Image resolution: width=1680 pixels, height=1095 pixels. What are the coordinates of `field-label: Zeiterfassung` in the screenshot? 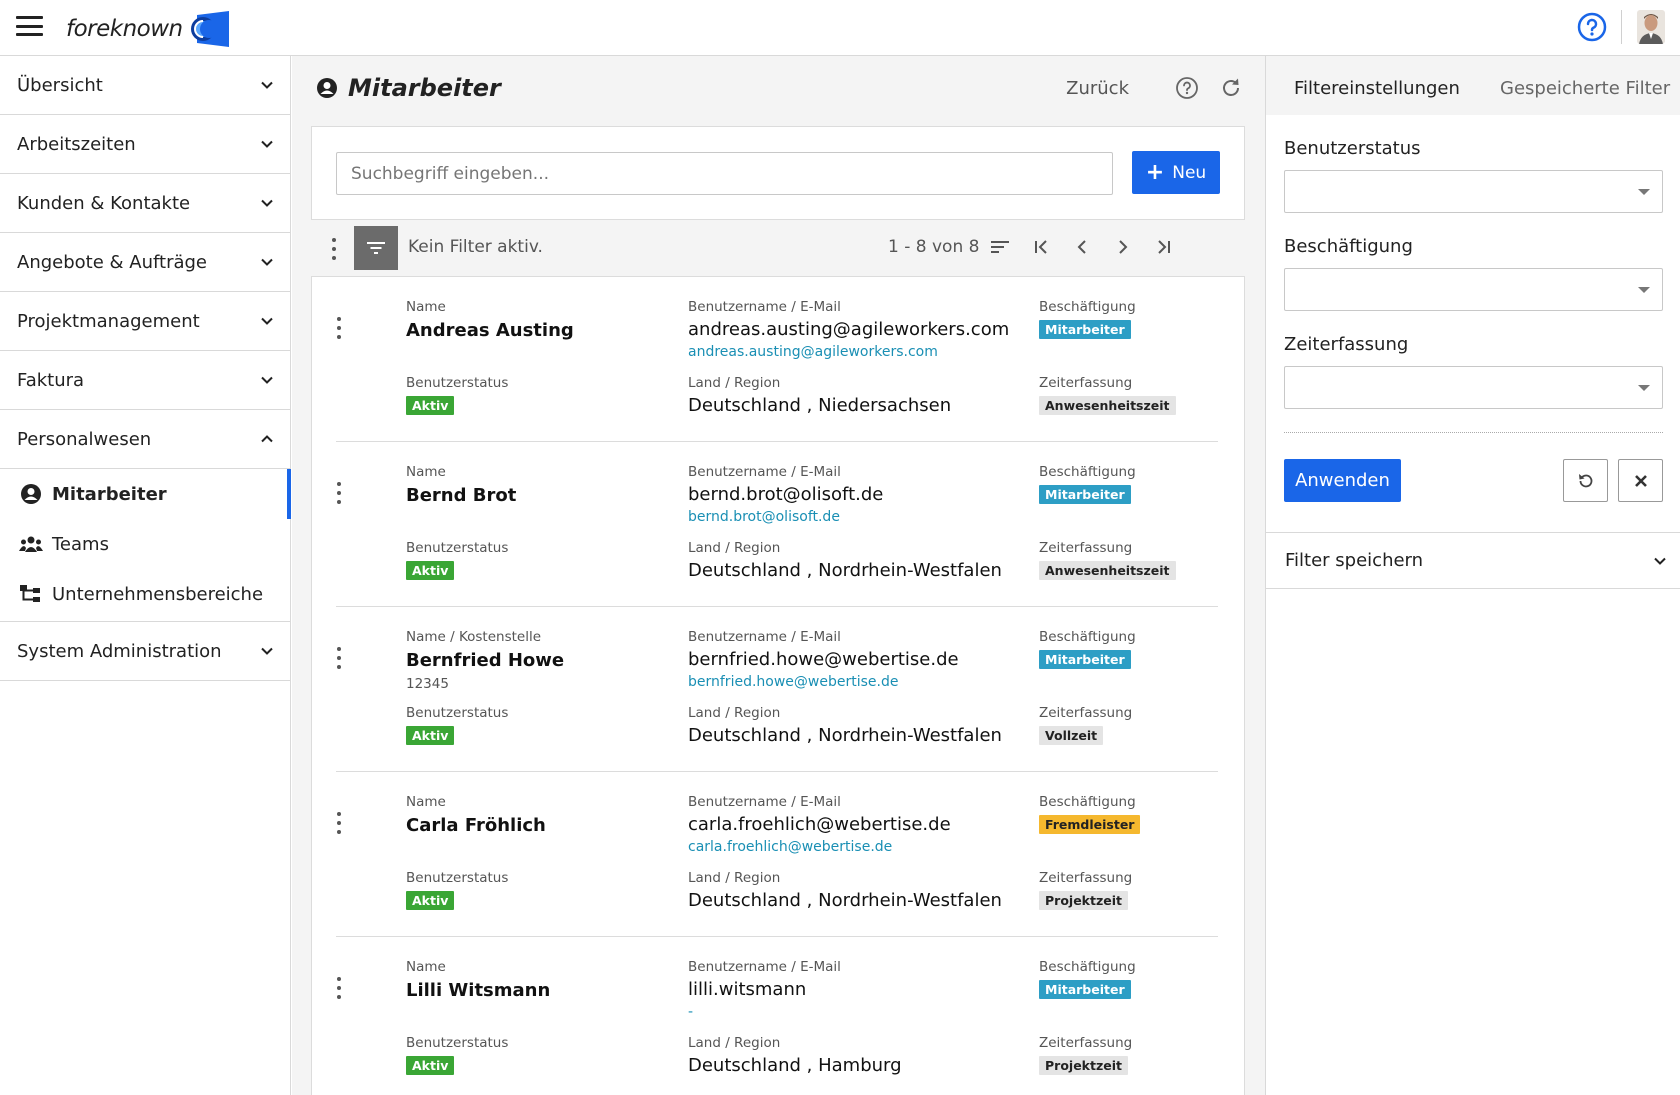 It's located at (1086, 1043).